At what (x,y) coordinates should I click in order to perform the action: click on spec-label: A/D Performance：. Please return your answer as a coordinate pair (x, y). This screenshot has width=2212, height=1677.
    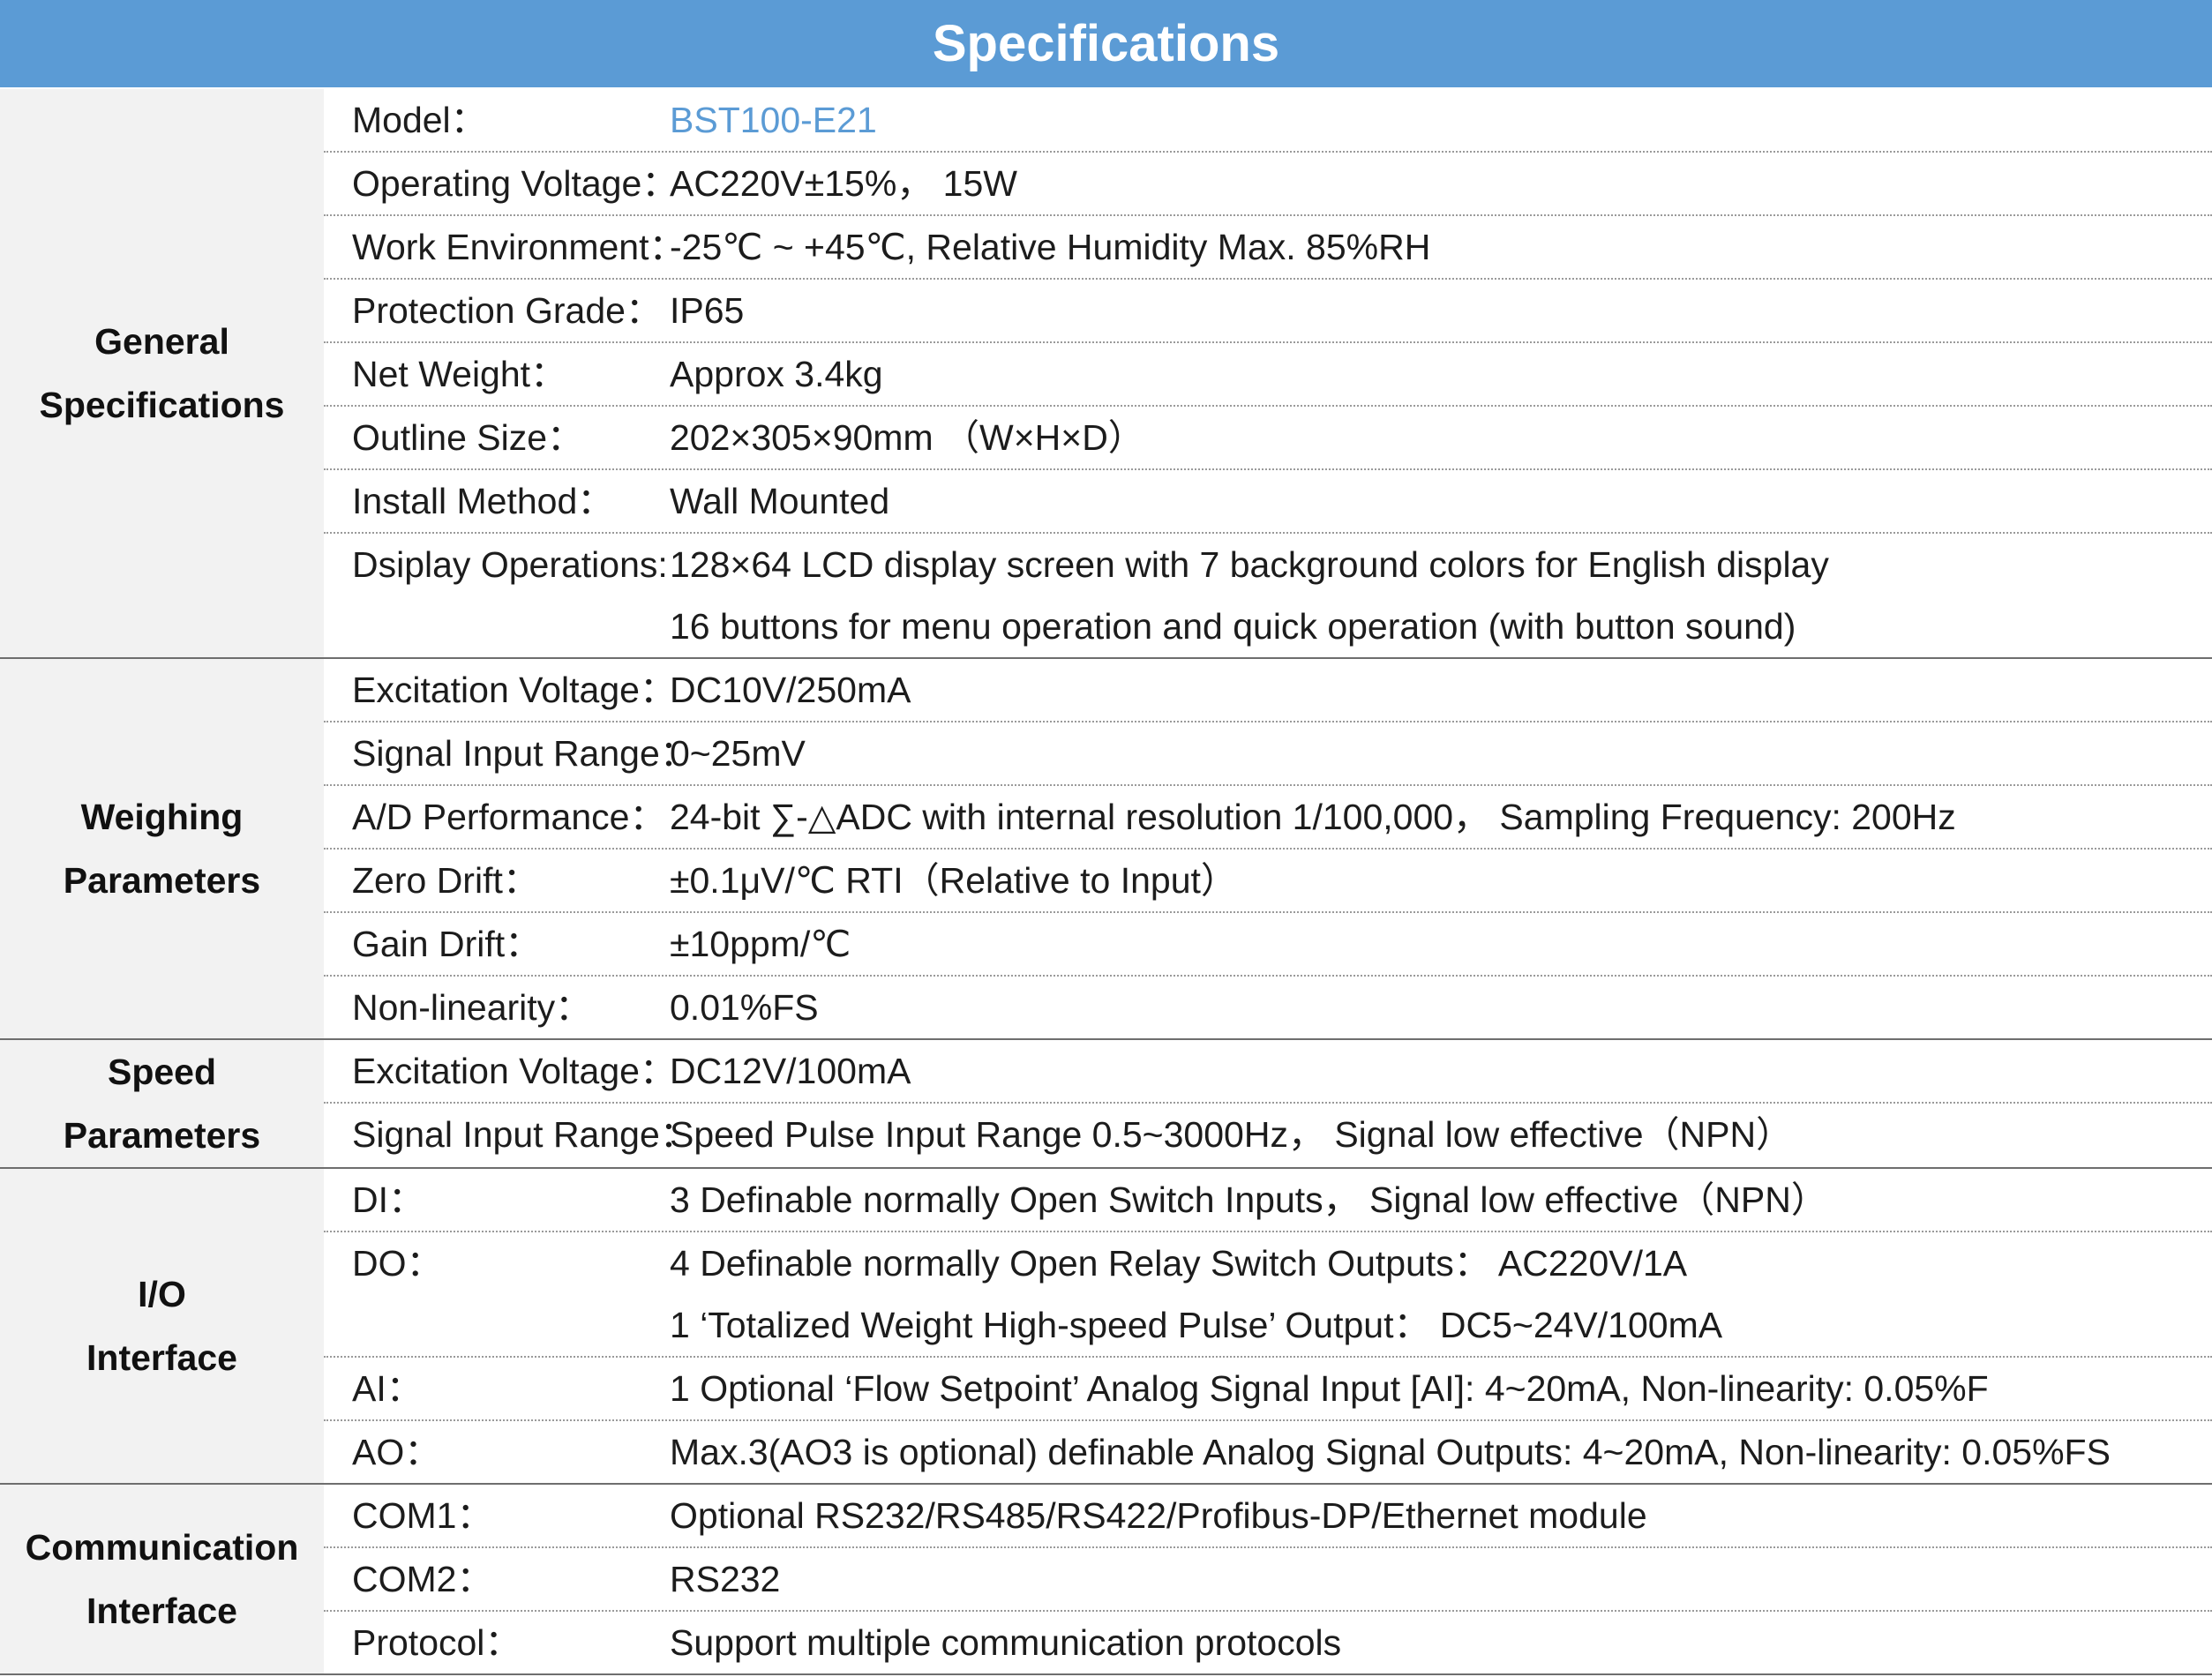
    Looking at the image, I should click on (497, 817).